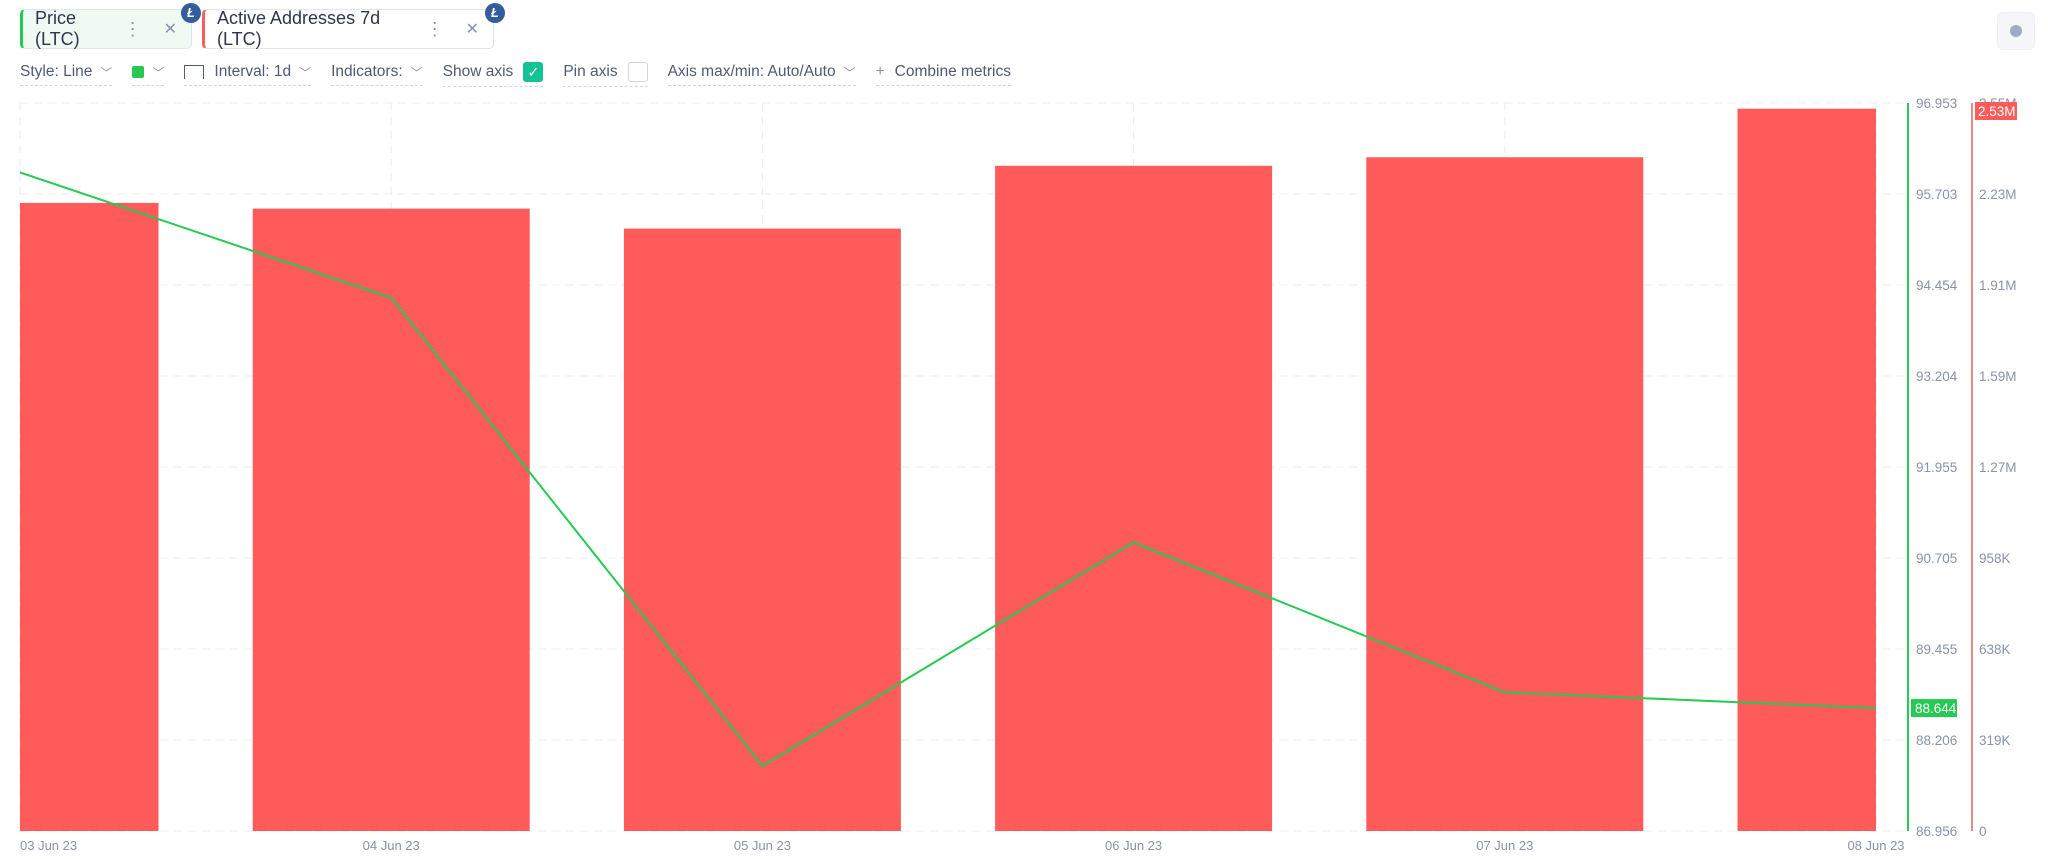 The height and width of the screenshot is (859, 2048). I want to click on x-tick-label: 03 Jun 23, so click(48, 845).